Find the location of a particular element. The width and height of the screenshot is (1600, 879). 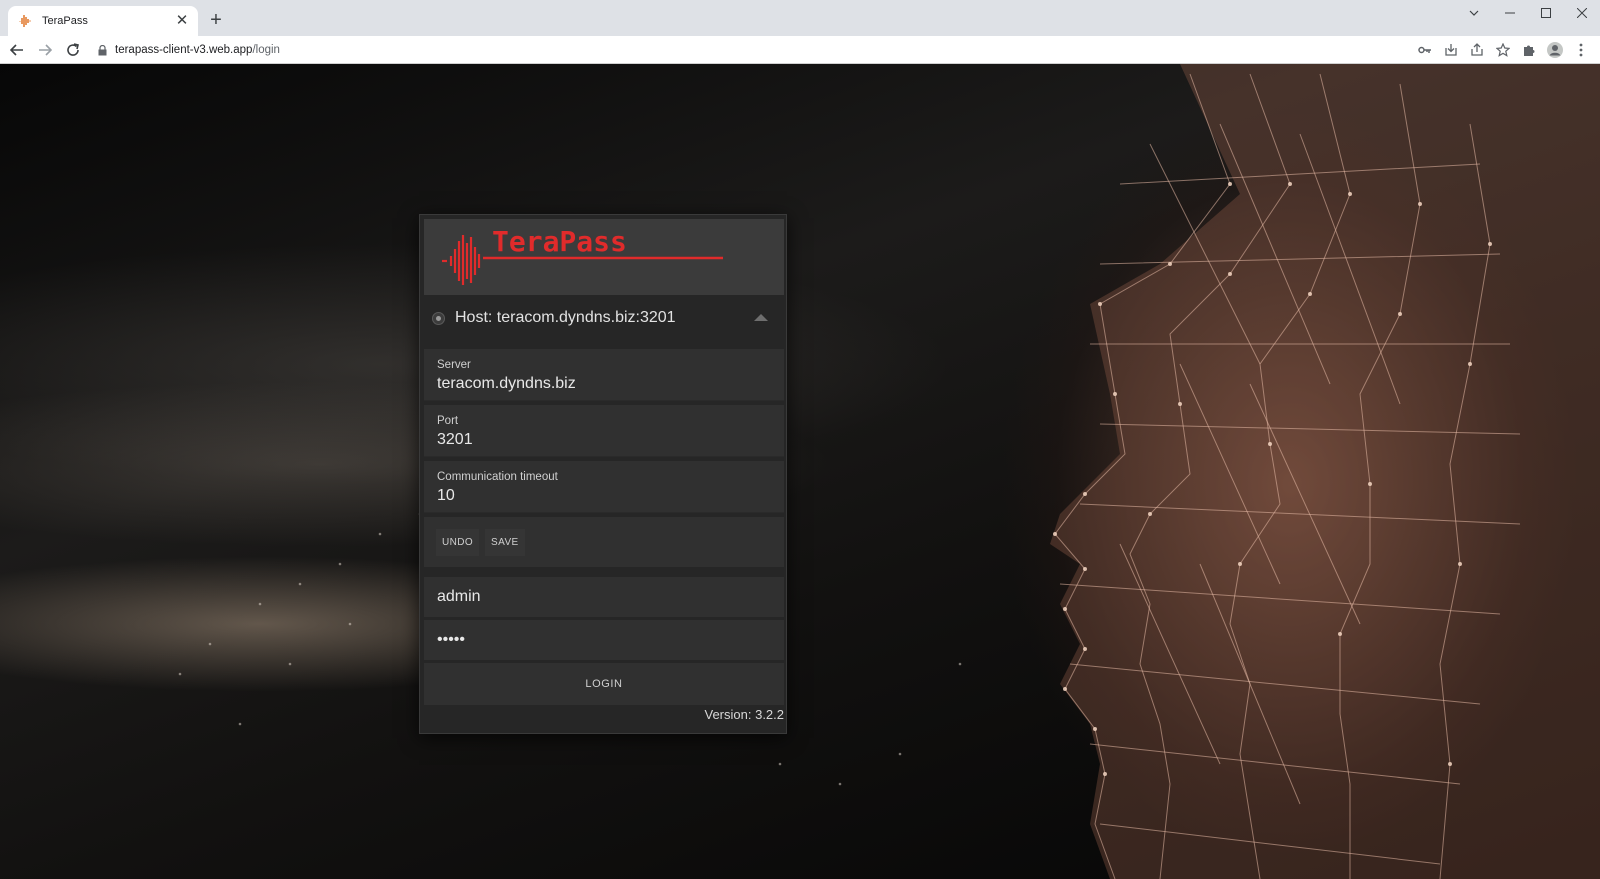

login-button-wrapper: LOGIN is located at coordinates (604, 684).